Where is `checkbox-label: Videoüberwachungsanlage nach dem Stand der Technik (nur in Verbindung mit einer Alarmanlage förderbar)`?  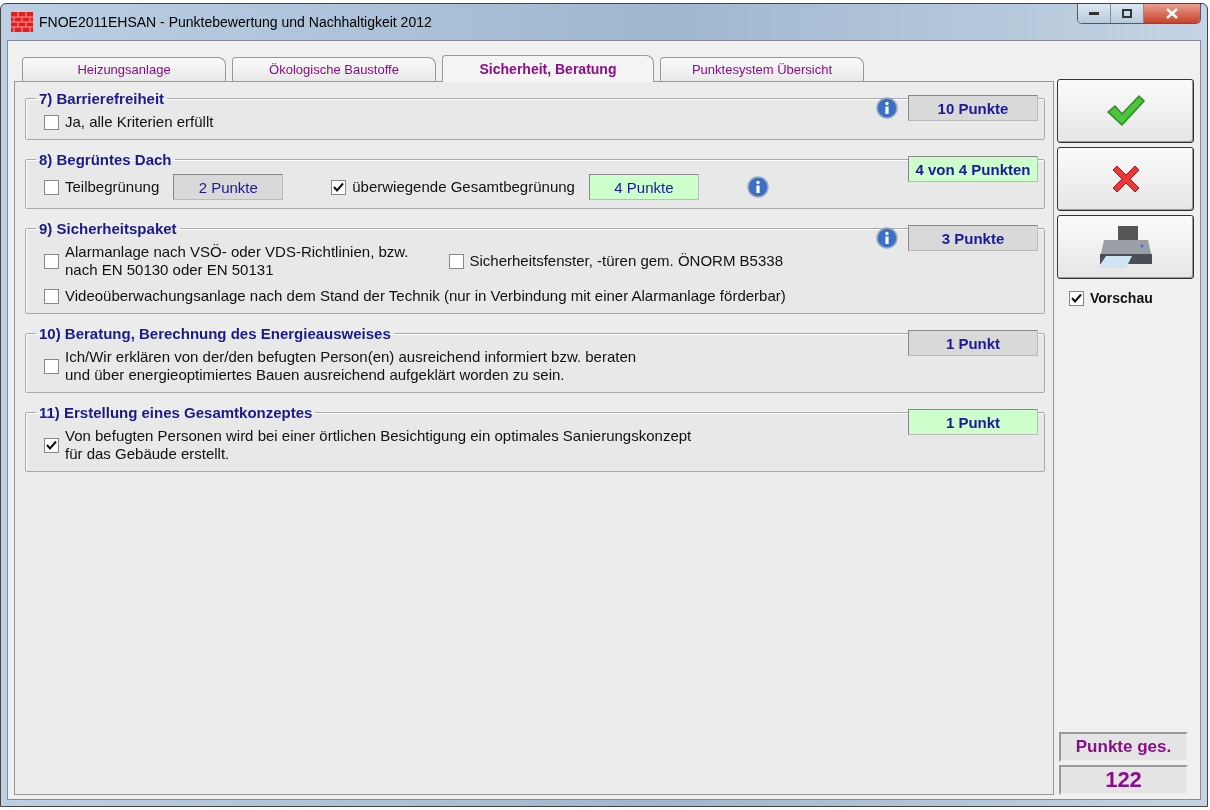 checkbox-label: Videoüberwachungsanlage nach dem Stand der Technik (nur in Verbindung mit einer Alarmanlage förderbar) is located at coordinates (425, 296).